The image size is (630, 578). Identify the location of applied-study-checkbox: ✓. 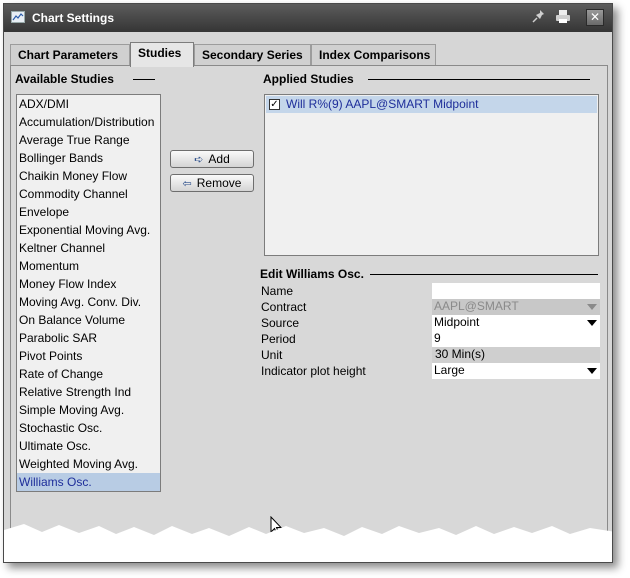
(274, 104).